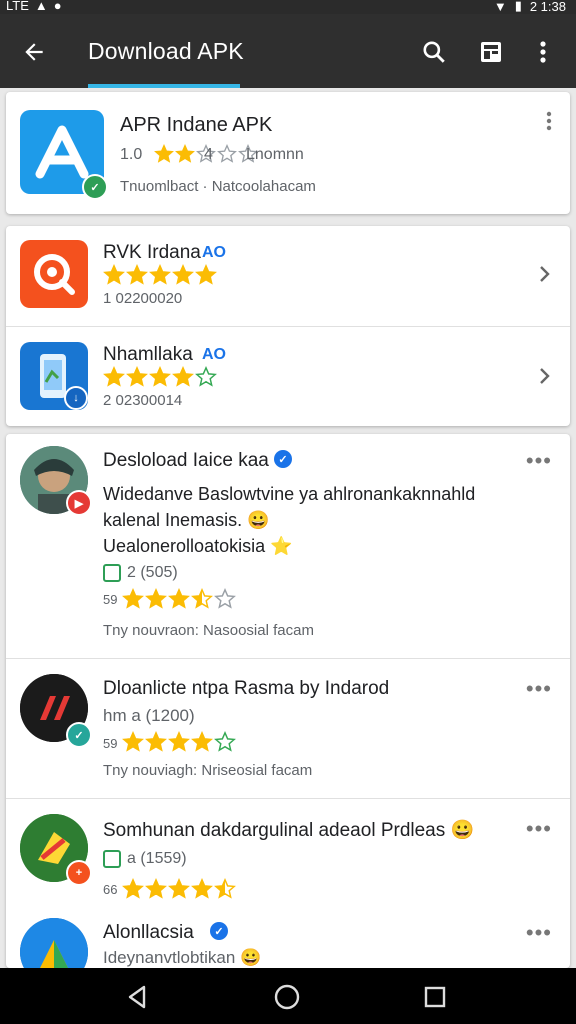 This screenshot has width=576, height=1024. Describe the element at coordinates (34, 52) in the screenshot. I see `arrow-left-icon` at that location.